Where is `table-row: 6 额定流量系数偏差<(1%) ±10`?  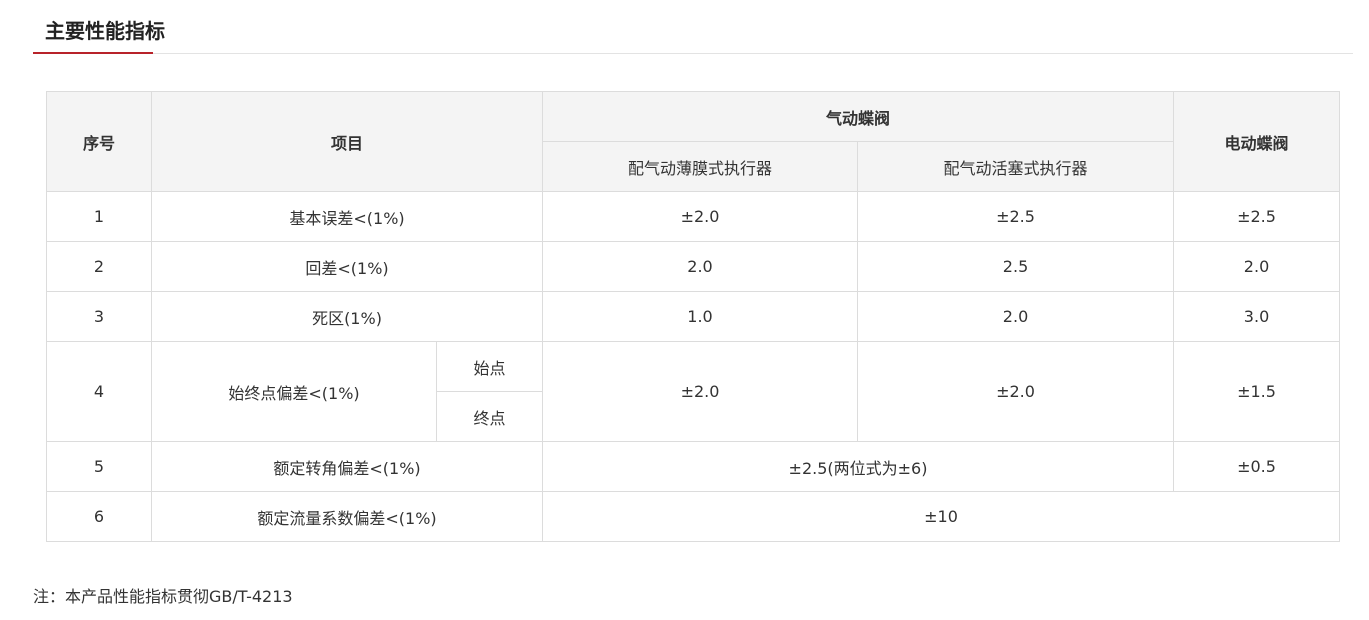 table-row: 6 额定流量系数偏差<(1%) ±10 is located at coordinates (693, 516).